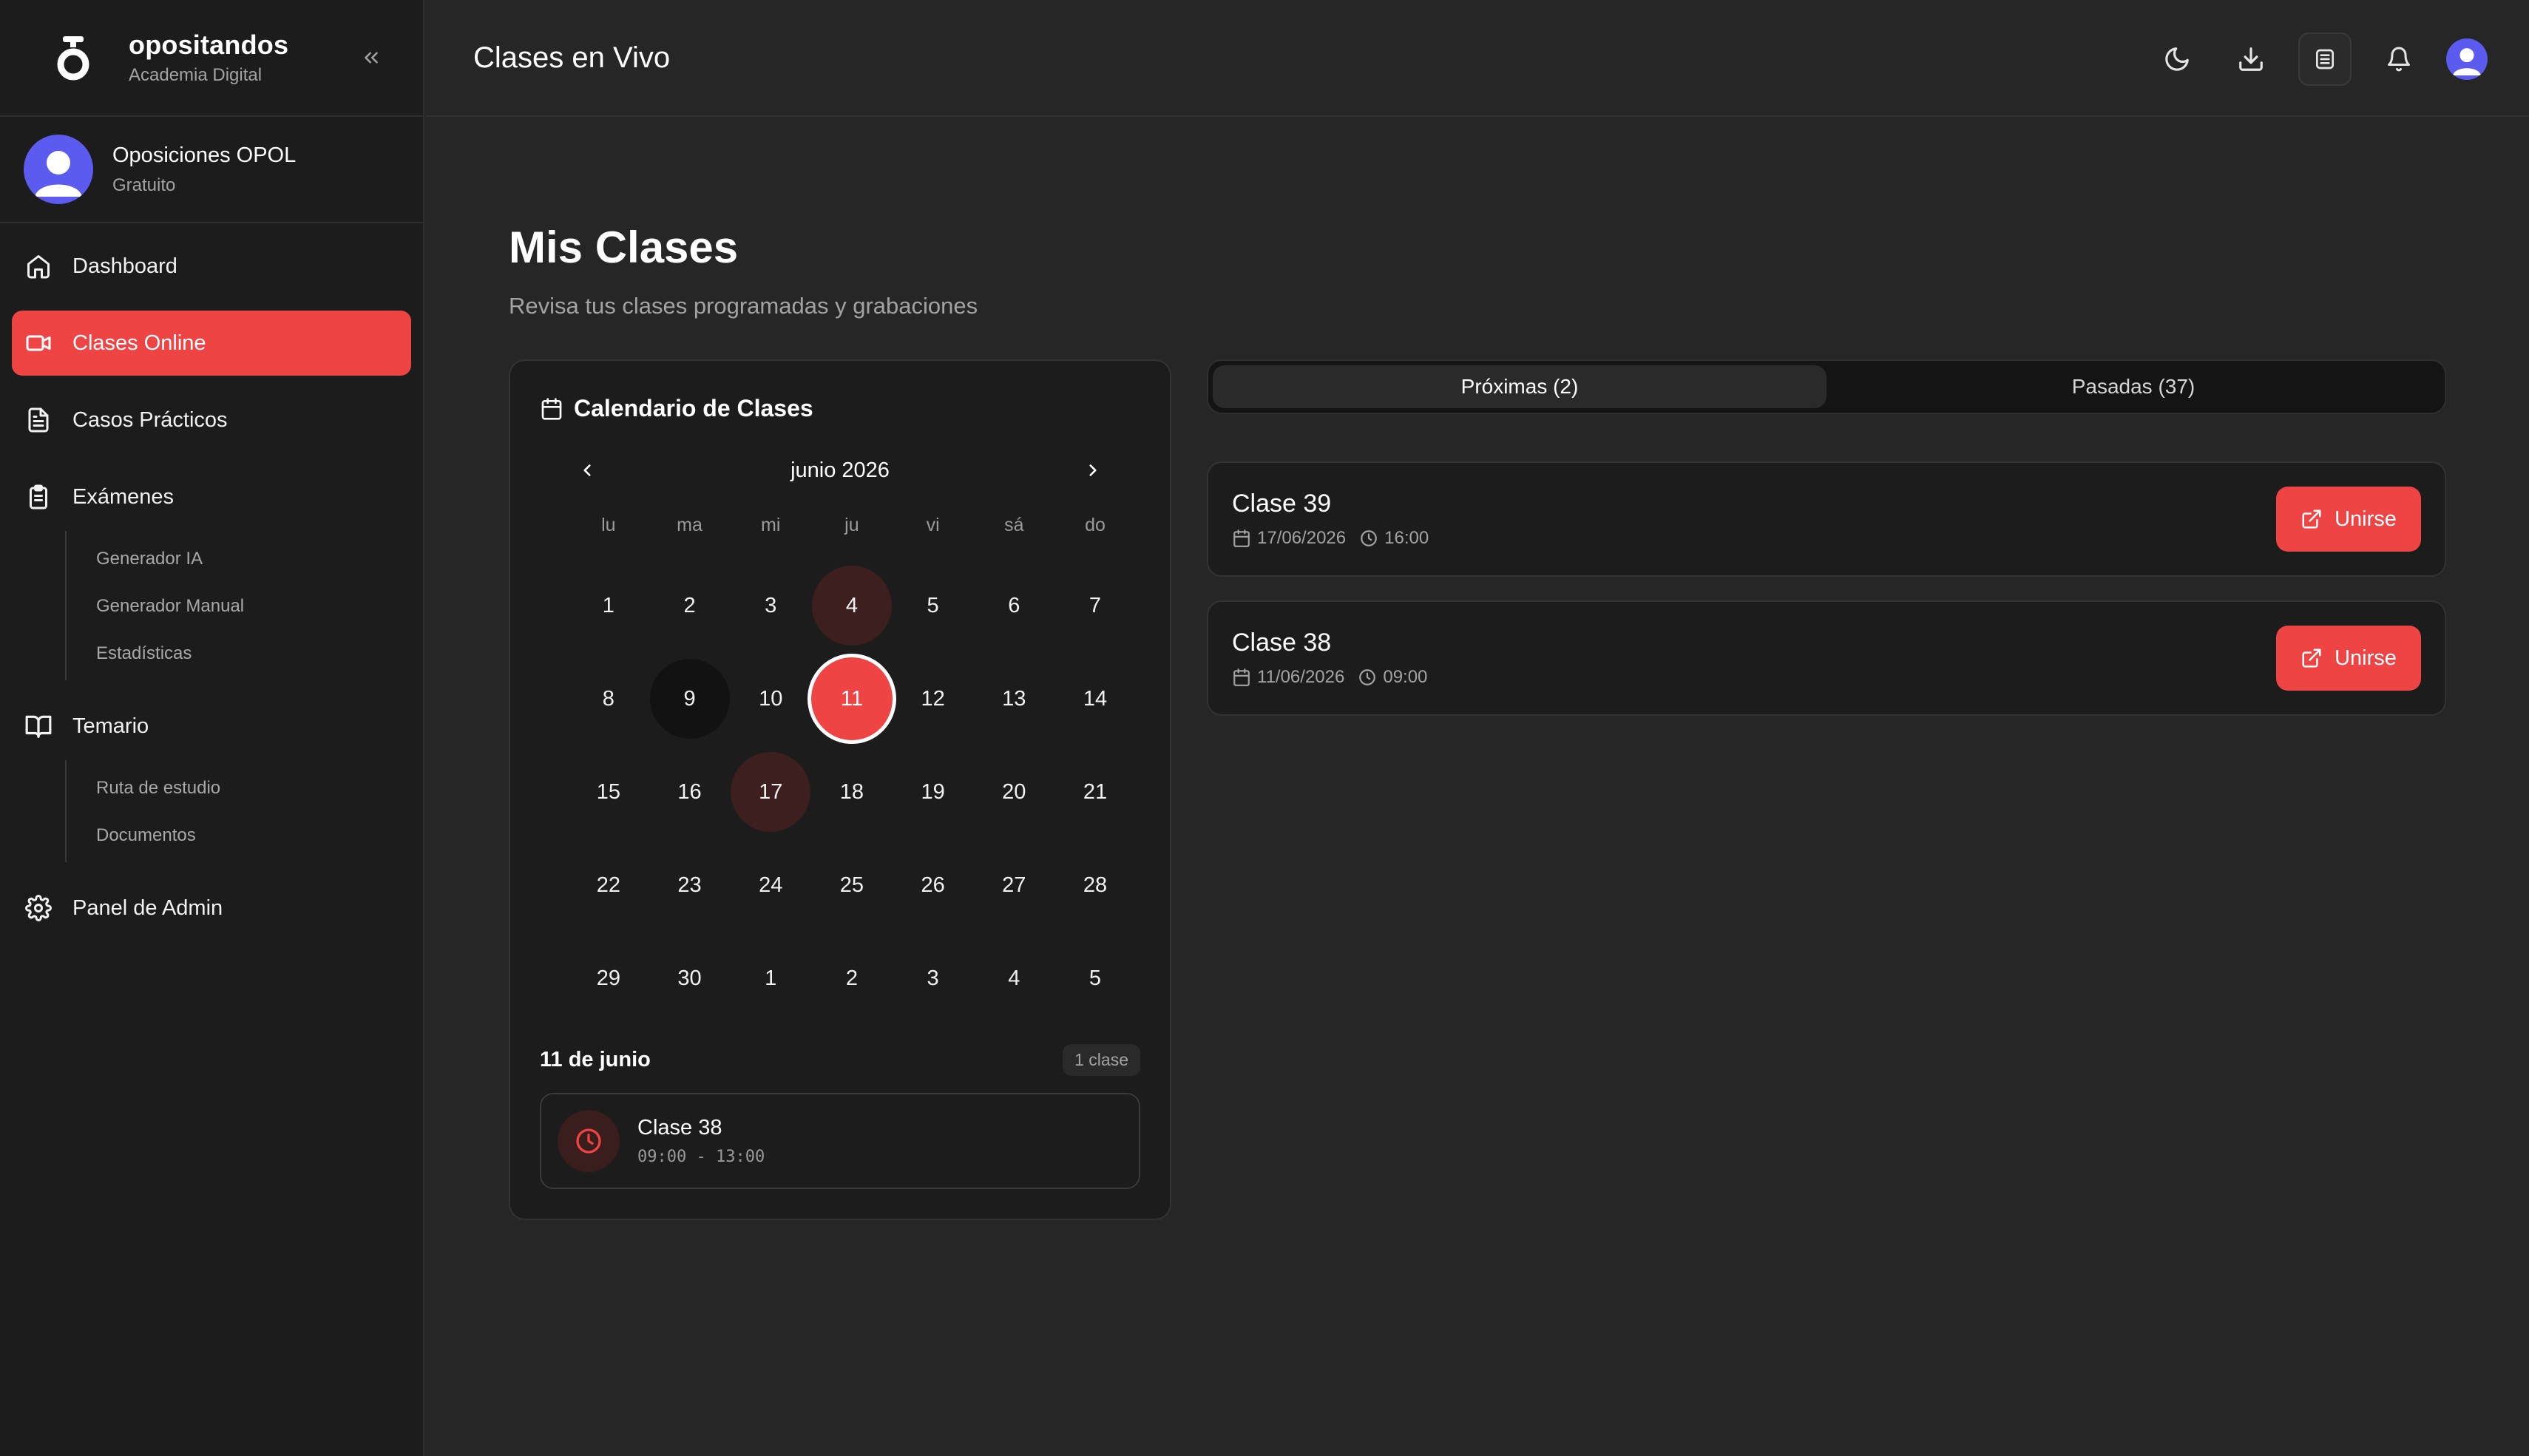 This screenshot has height=1456, width=2529. I want to click on calendar-day-selected: 11, so click(852, 698).